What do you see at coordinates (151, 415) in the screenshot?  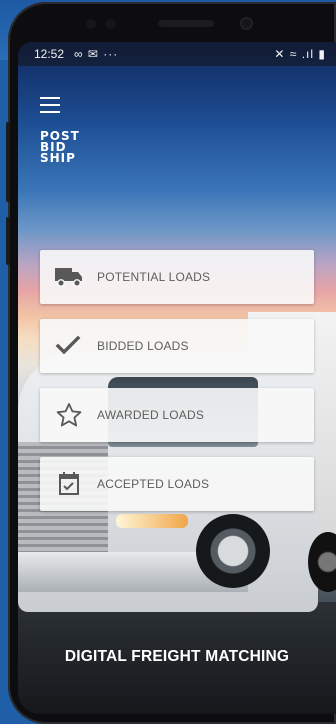 I see `menu-item-label: AWARDED LOADS` at bounding box center [151, 415].